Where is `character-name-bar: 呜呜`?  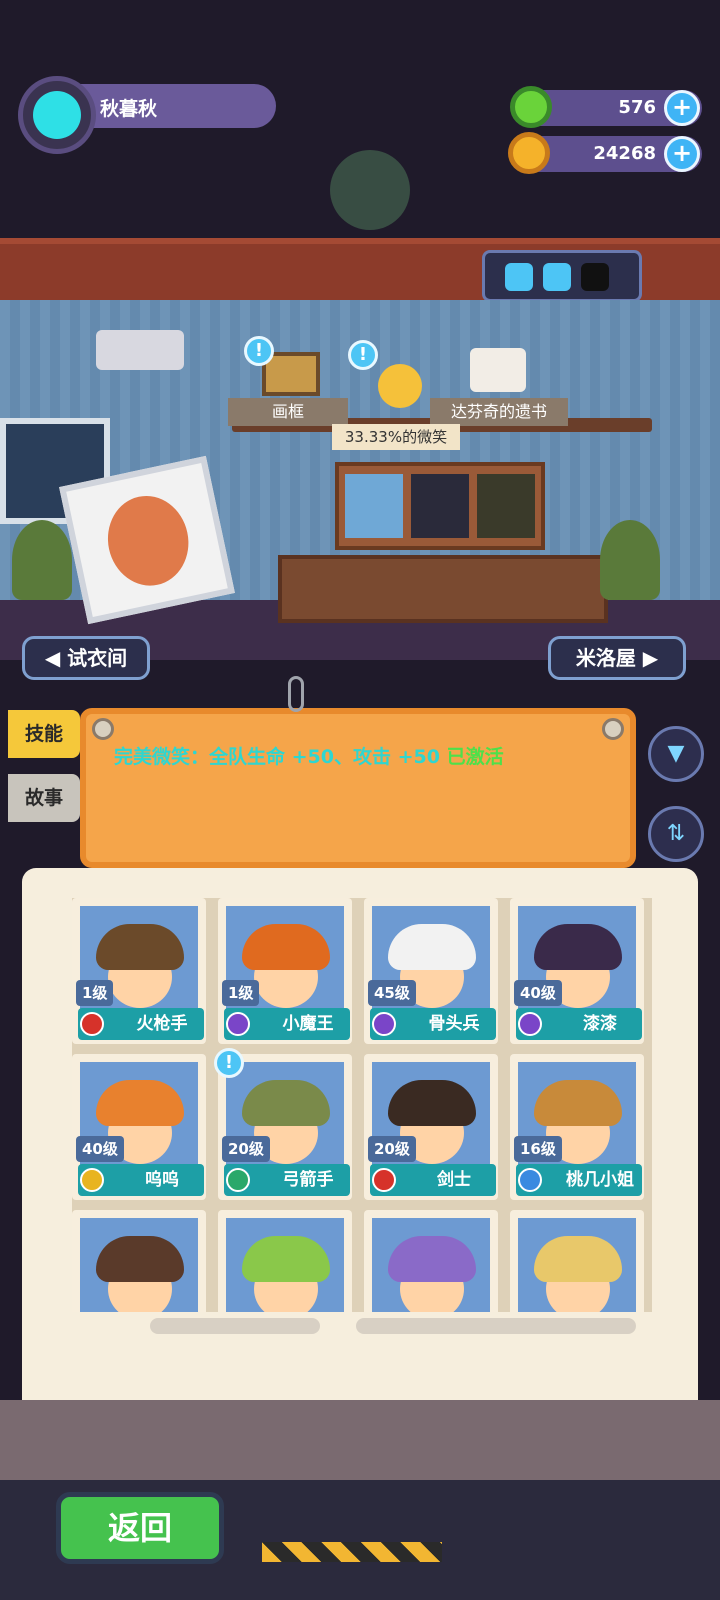
character-name-bar: 呜呜 is located at coordinates (141, 1180).